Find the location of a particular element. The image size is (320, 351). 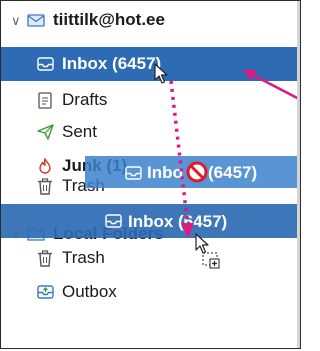

folder-item-drafts: Drafts is located at coordinates (150, 100).